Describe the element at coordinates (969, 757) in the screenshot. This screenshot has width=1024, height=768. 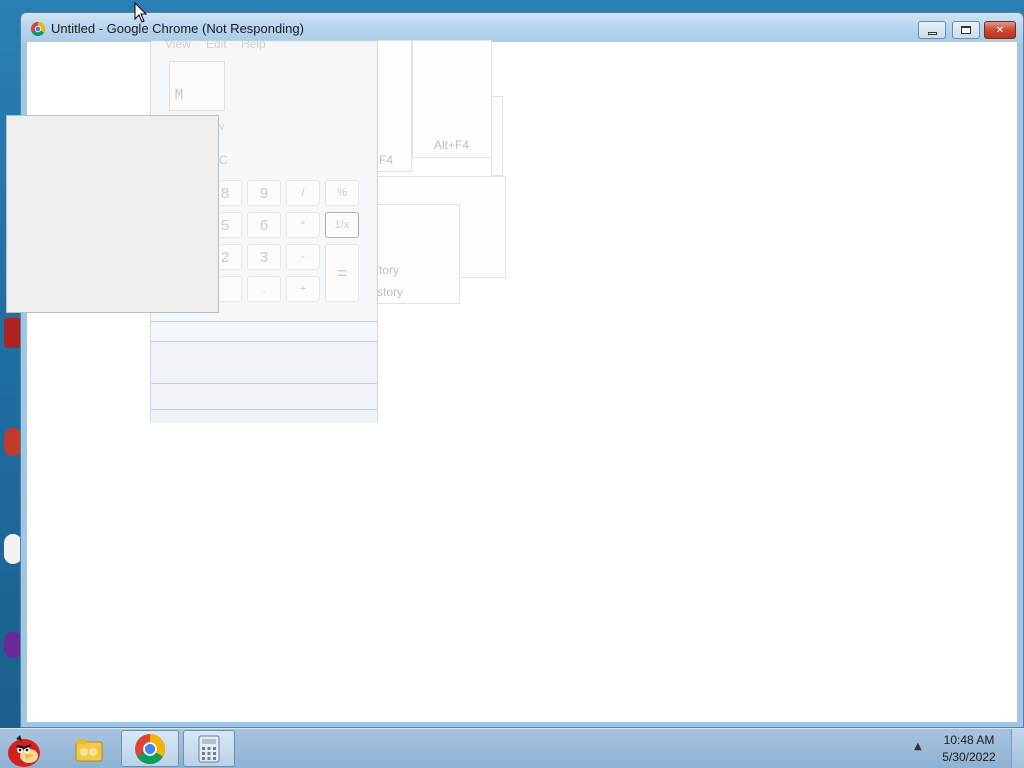
I see `clock-date: 5/30/2022` at that location.